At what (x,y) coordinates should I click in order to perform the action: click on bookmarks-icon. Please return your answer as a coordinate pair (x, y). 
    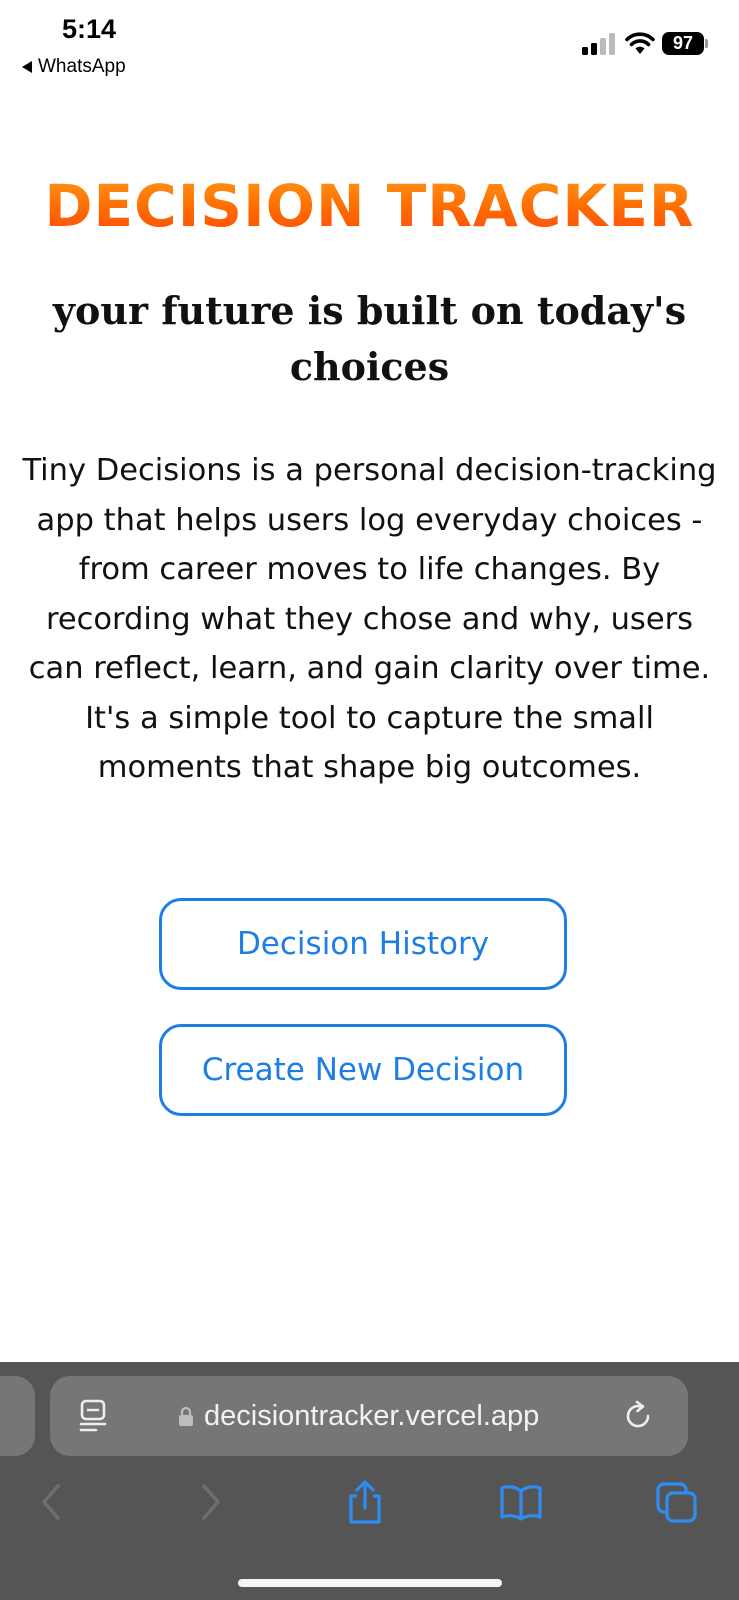
    Looking at the image, I should click on (521, 1502).